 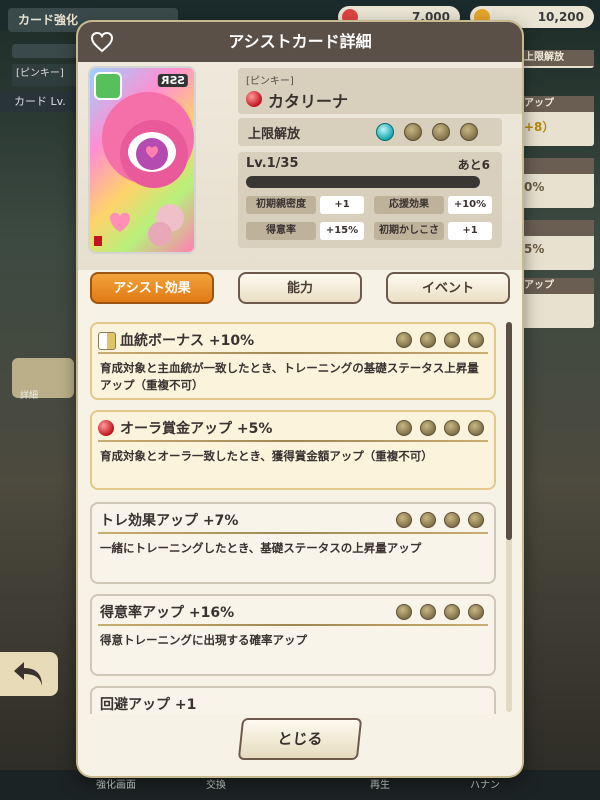 What do you see at coordinates (169, 521) in the screenshot?
I see `effect-title: トレ効果アップ +7%` at bounding box center [169, 521].